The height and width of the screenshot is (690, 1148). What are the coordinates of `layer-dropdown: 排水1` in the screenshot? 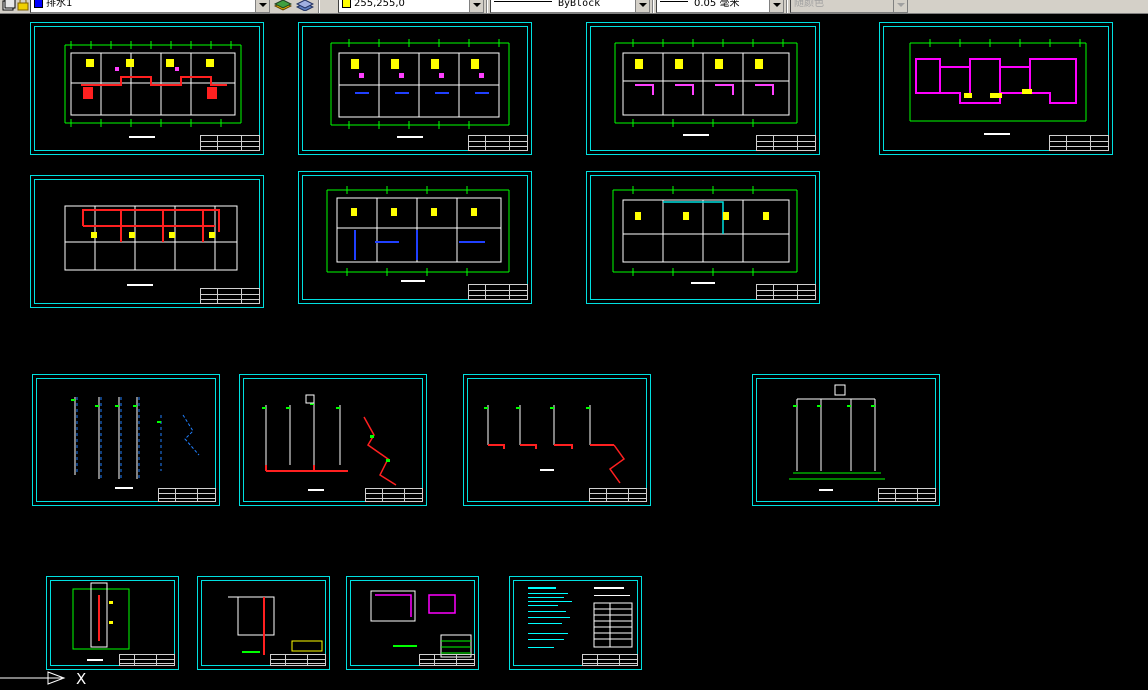 It's located at (150, 6).